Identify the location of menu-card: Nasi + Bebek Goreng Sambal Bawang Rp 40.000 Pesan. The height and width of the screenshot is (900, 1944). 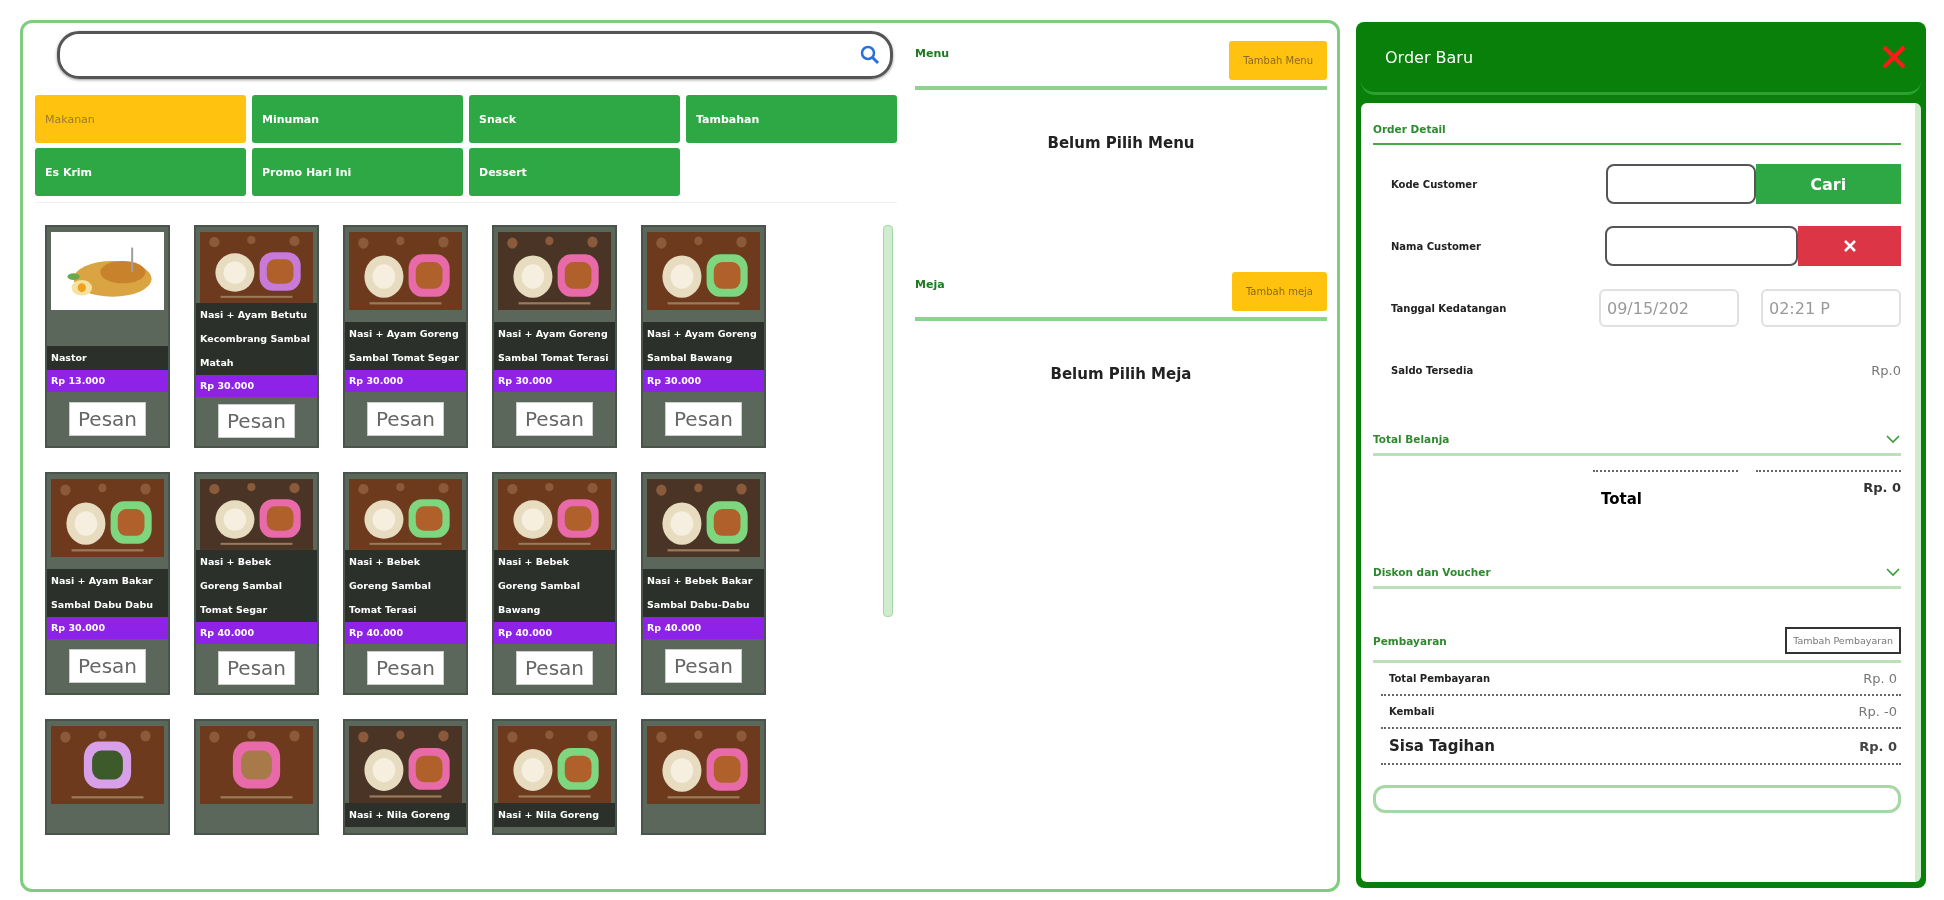
(554, 583).